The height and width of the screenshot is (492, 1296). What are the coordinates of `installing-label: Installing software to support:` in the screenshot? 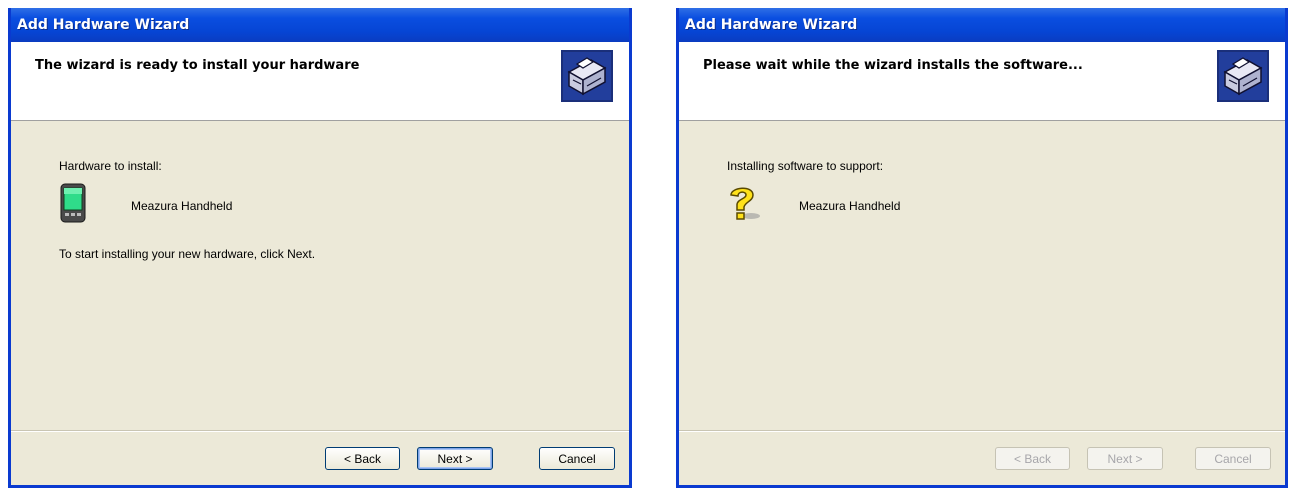 It's located at (805, 166).